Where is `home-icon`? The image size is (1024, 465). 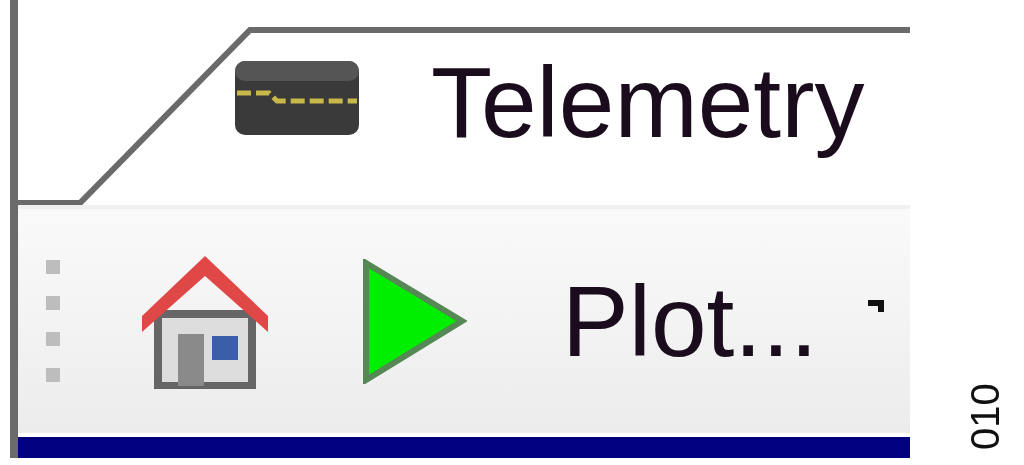
home-icon is located at coordinates (205, 321).